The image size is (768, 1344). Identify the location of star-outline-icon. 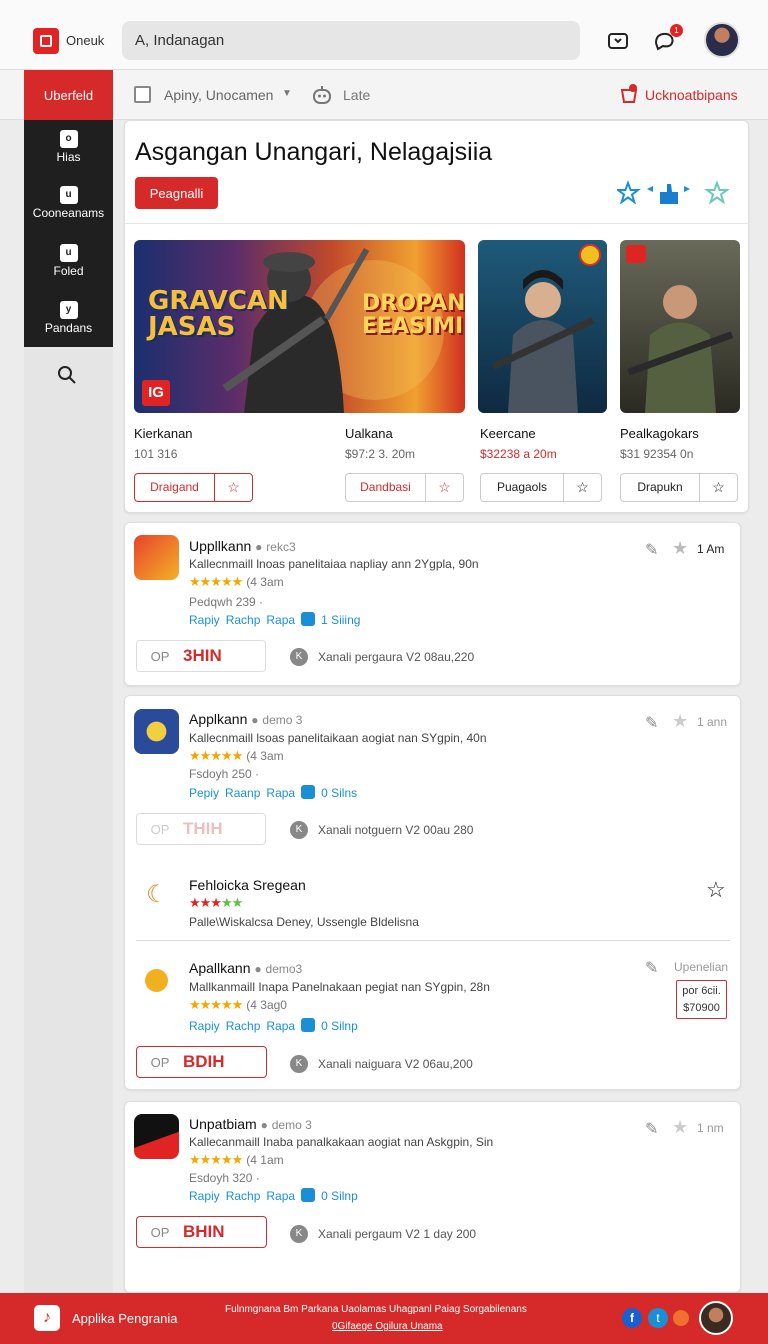
(628, 192).